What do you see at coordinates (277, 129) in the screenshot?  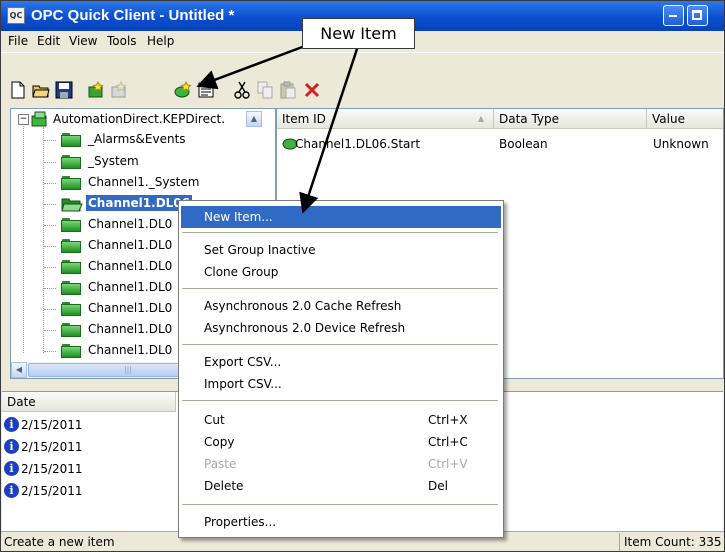 I see `annotation-arrows` at bounding box center [277, 129].